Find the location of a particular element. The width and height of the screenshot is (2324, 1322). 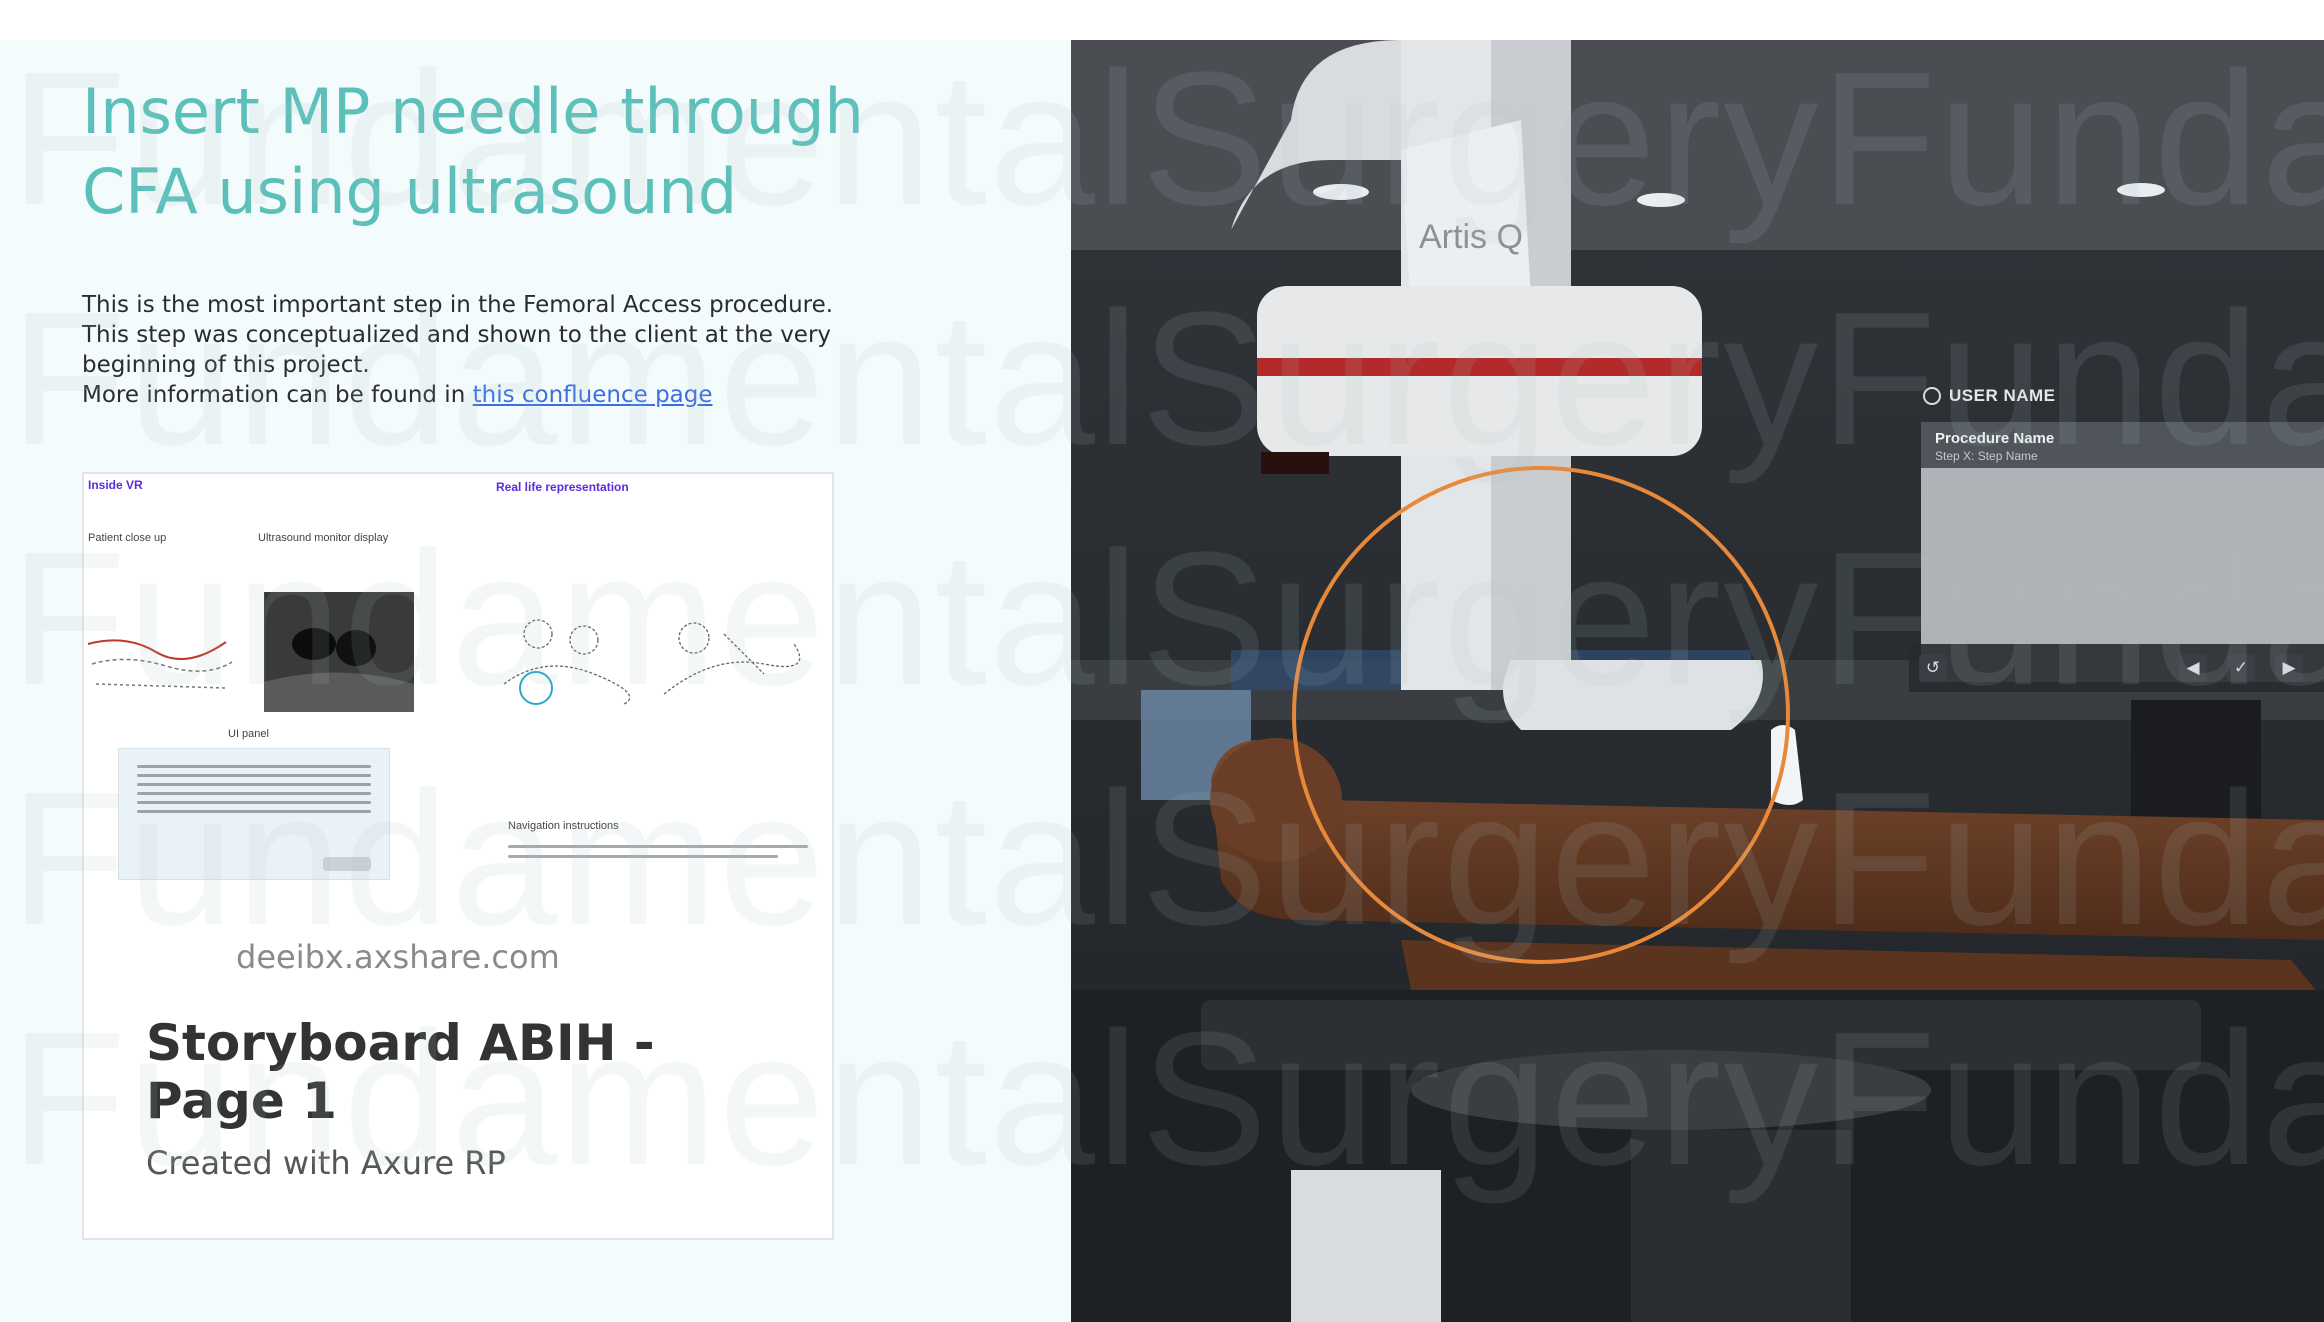

hud-user-name: USER NAME is located at coordinates (2002, 395).